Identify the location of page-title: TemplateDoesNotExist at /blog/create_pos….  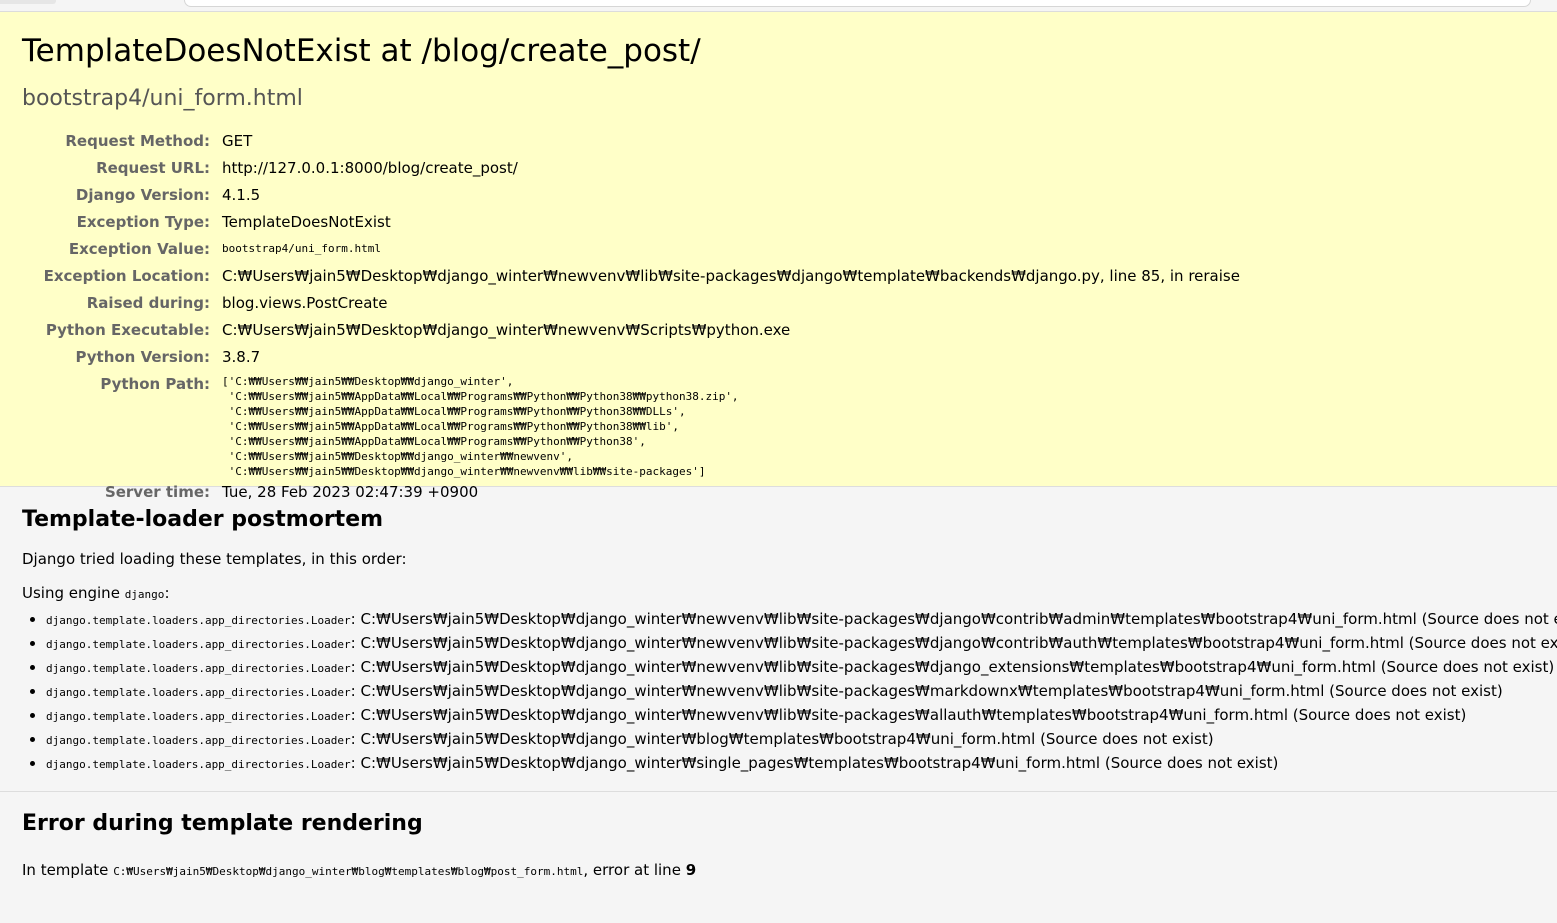
(361, 51).